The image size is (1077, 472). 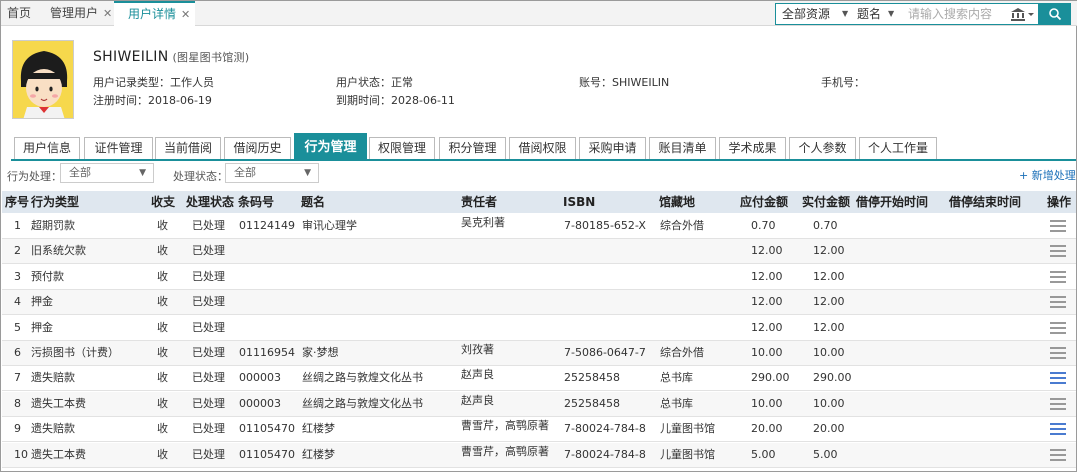 What do you see at coordinates (539, 303) in the screenshot?
I see `table-row: 4 押金 收 已处理 12.00 12.00` at bounding box center [539, 303].